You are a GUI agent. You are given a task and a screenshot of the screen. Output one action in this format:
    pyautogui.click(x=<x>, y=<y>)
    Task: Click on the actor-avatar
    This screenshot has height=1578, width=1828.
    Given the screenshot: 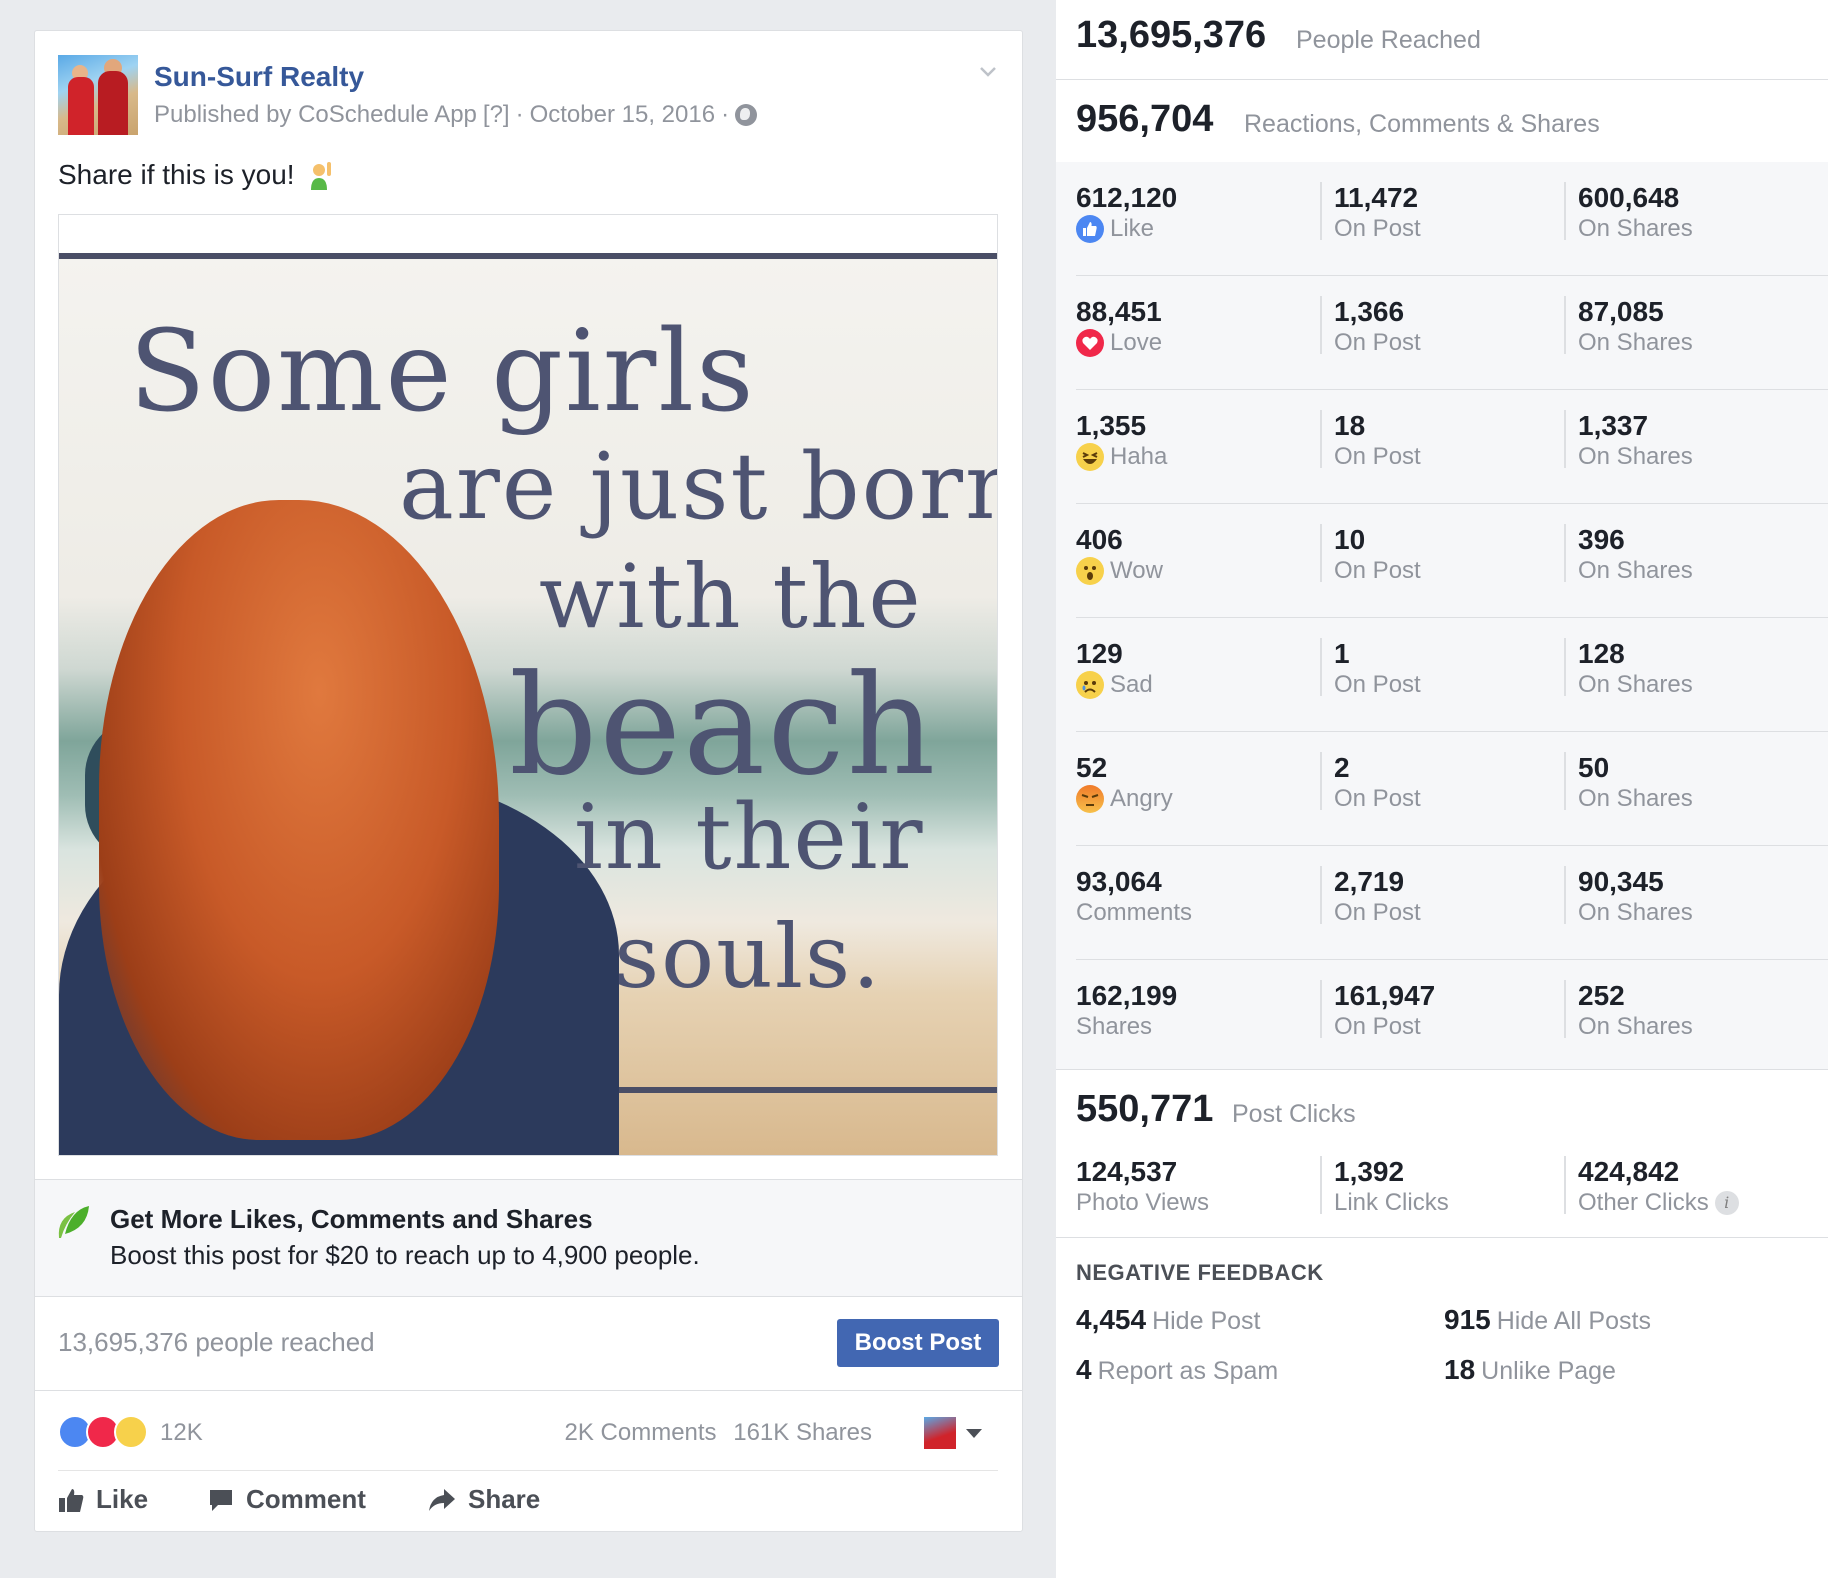 What is the action you would take?
    pyautogui.click(x=940, y=1433)
    